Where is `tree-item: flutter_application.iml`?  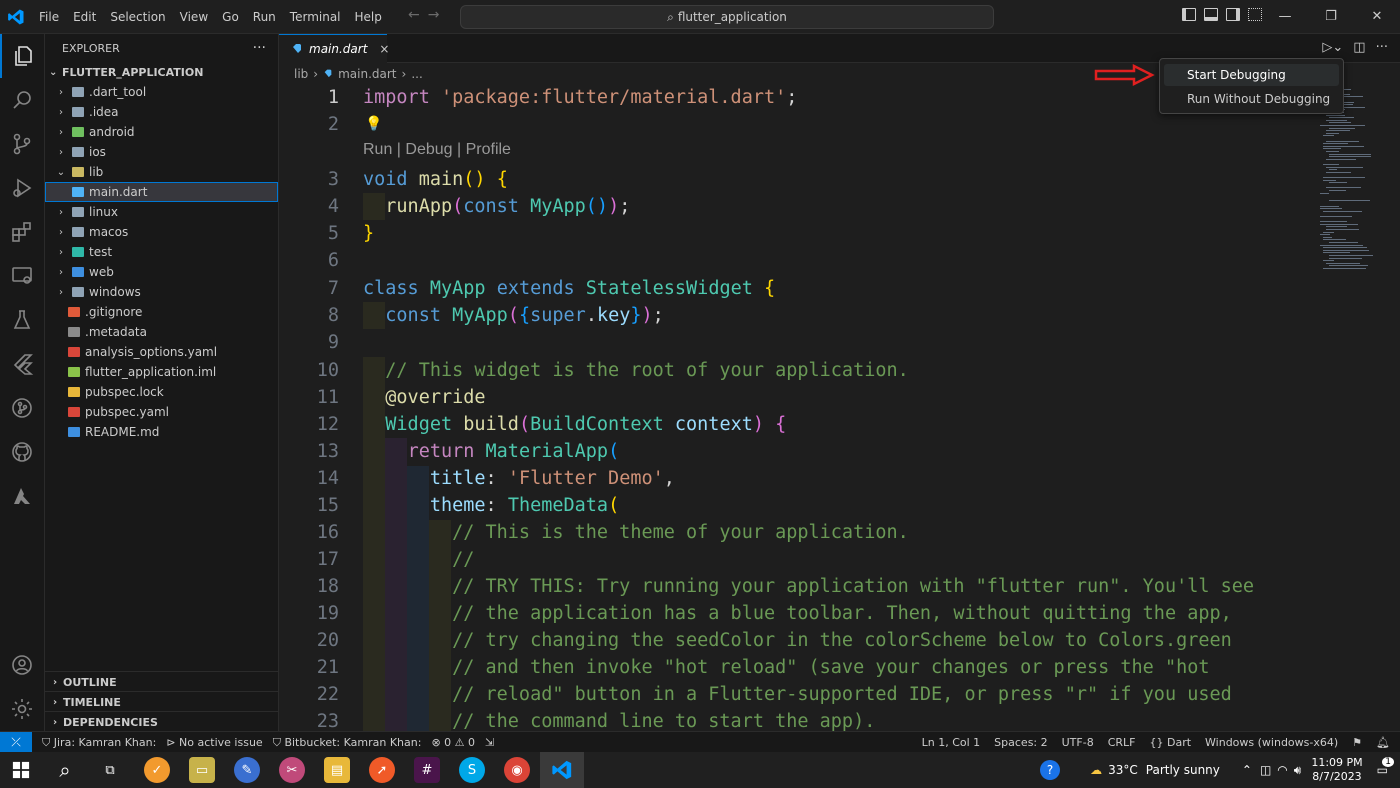
tree-item: flutter_application.iml is located at coordinates (161, 372).